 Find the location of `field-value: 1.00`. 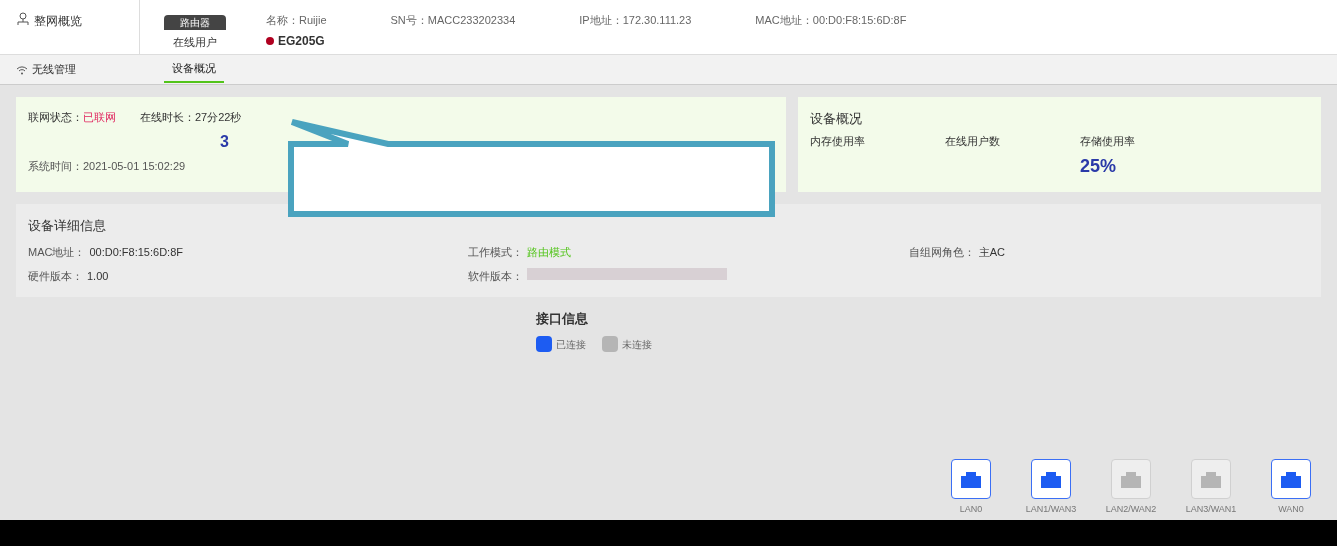

field-value: 1.00 is located at coordinates (98, 276).